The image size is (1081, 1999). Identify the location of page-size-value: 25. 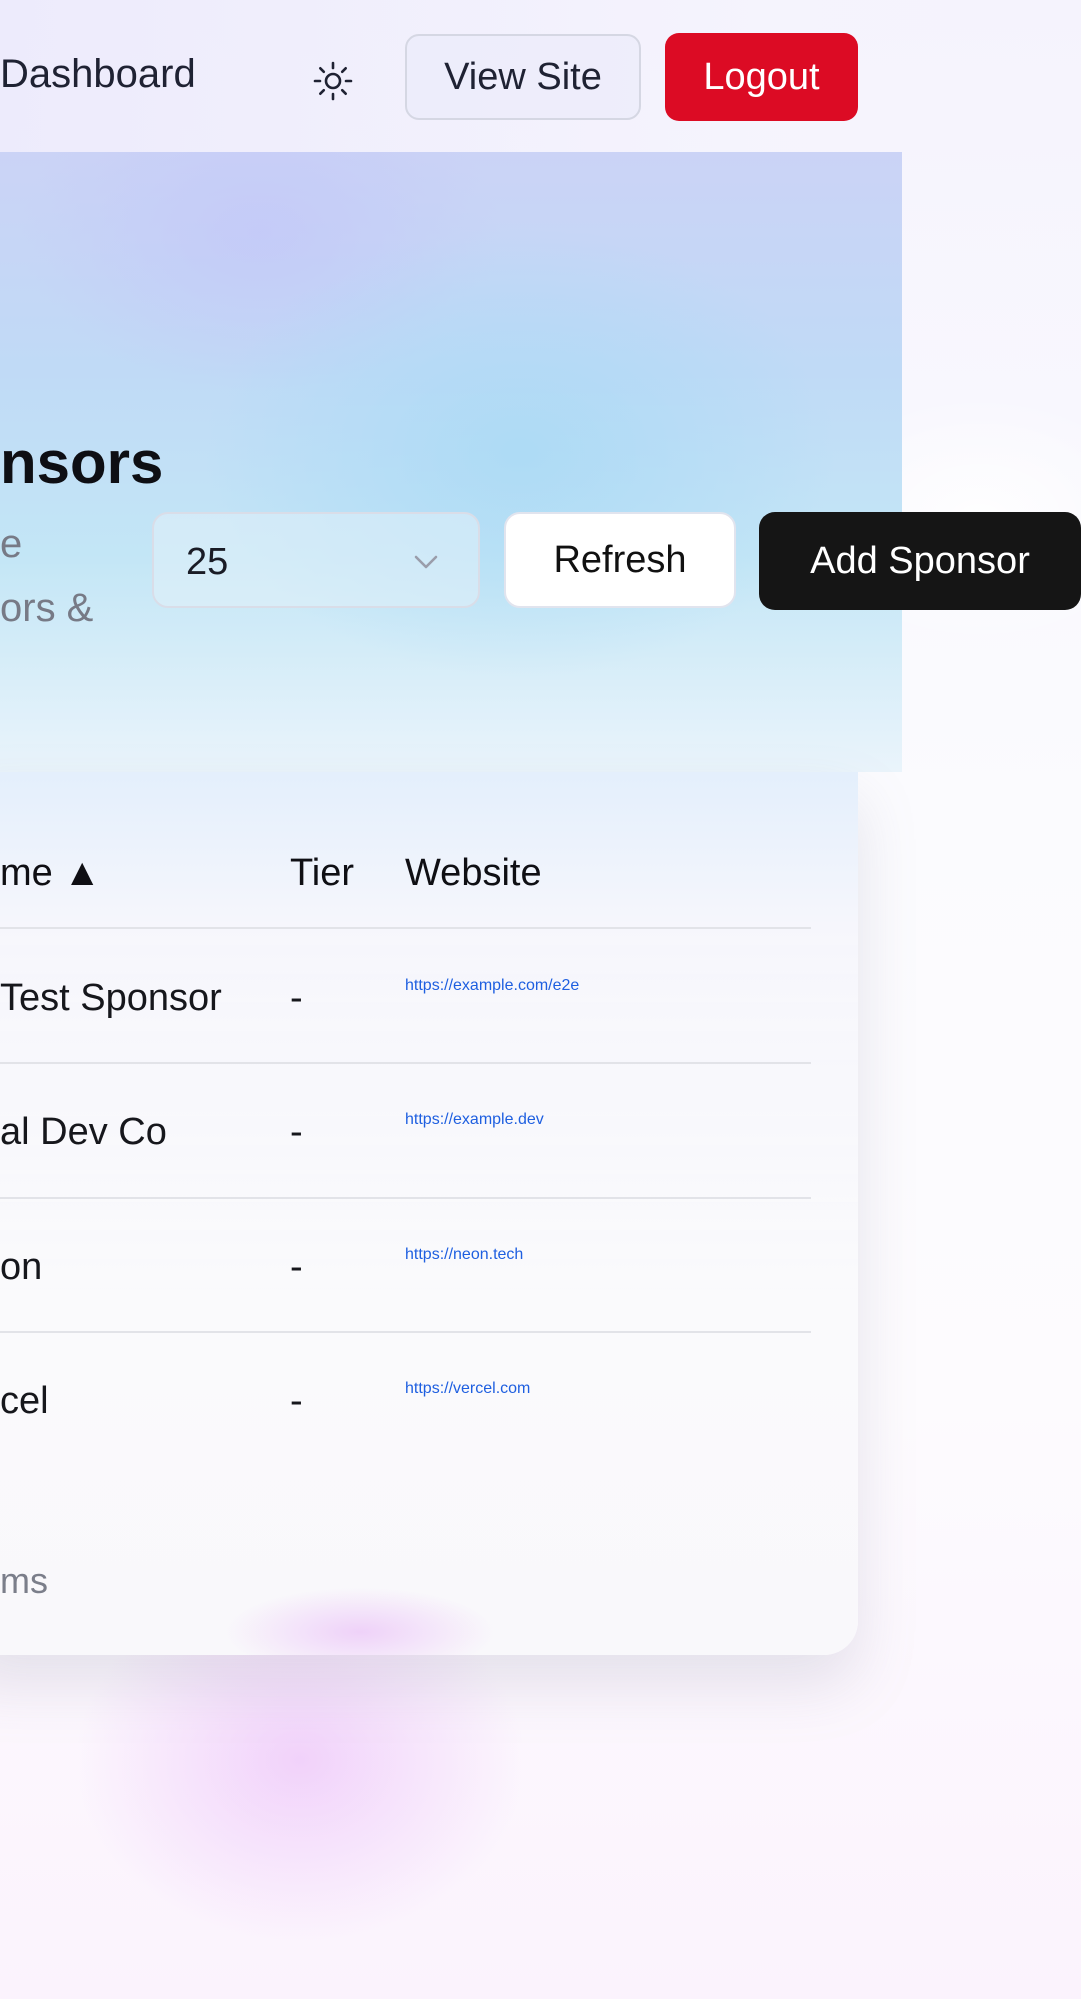
(207, 562).